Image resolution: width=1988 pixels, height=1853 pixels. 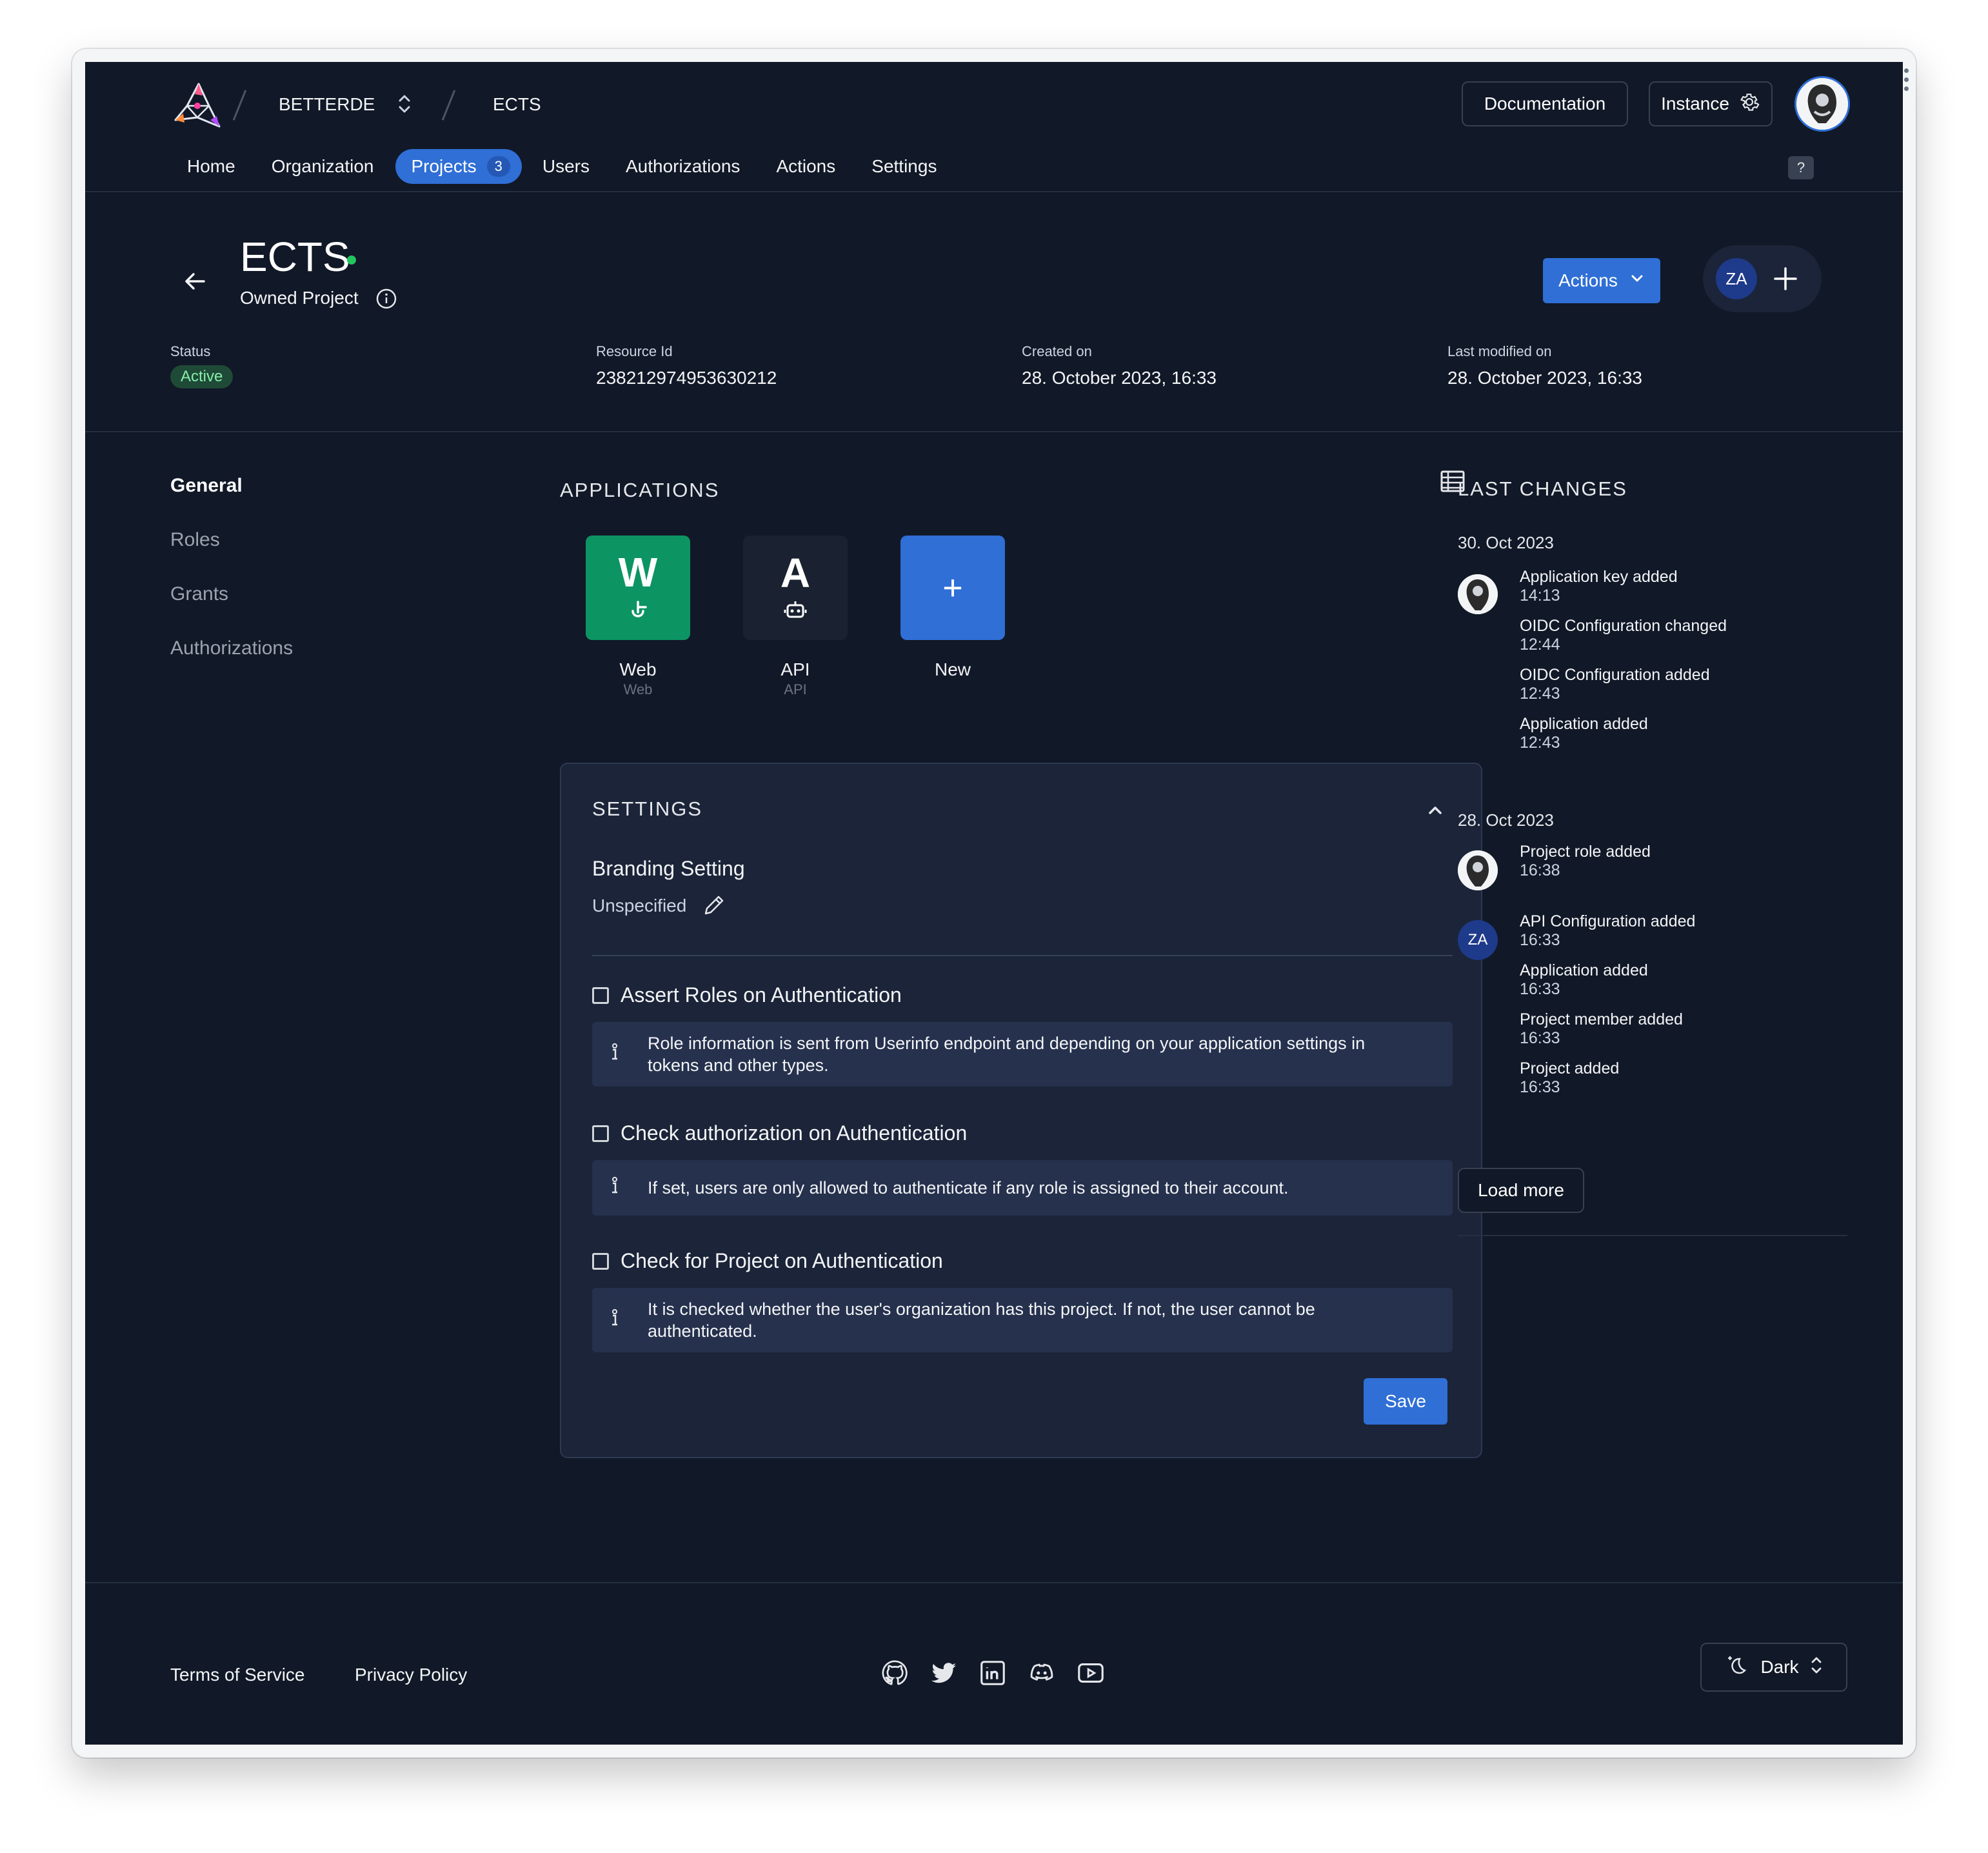 I want to click on theme-chevrons-icon, so click(x=1816, y=1667).